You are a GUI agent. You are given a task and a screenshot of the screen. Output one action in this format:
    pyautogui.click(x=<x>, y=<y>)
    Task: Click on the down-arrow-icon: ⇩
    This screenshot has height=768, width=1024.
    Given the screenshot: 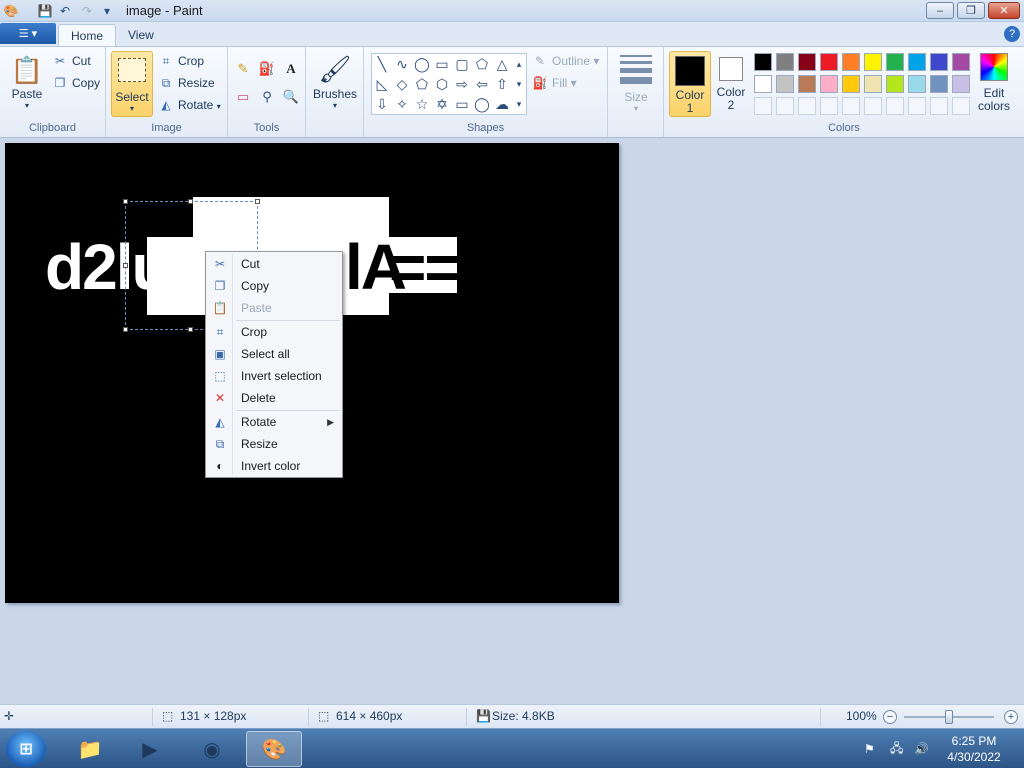 What is the action you would take?
    pyautogui.click(x=382, y=104)
    